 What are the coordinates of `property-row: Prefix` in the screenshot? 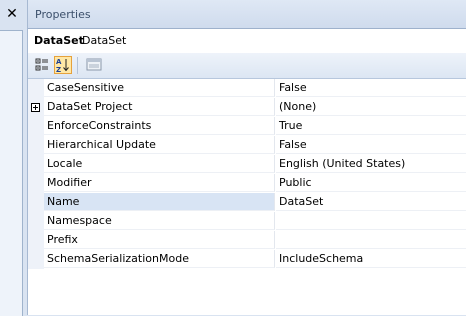 It's located at (247, 240).